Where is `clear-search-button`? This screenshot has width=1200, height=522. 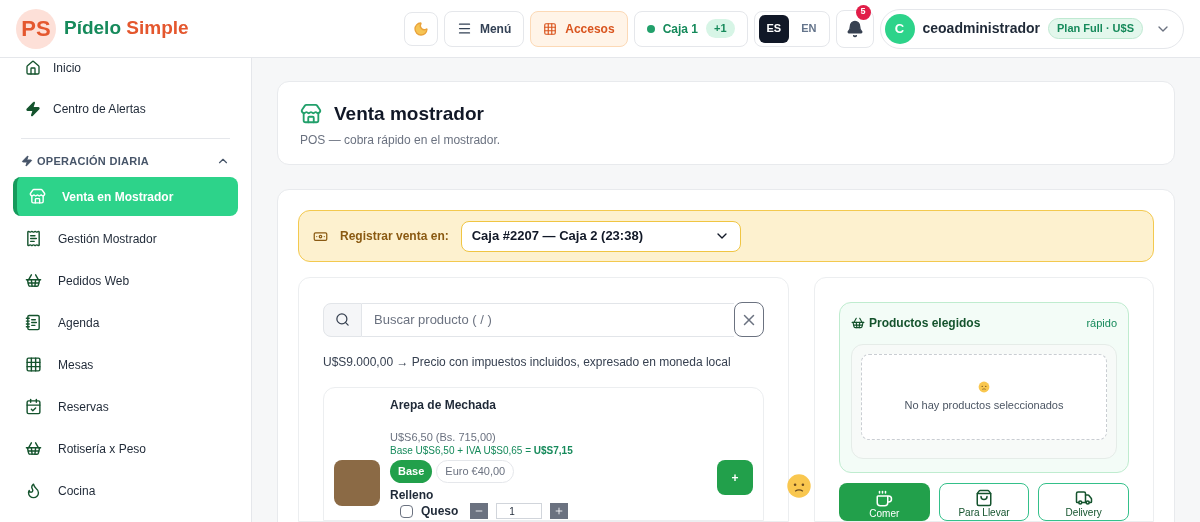
clear-search-button is located at coordinates (749, 319).